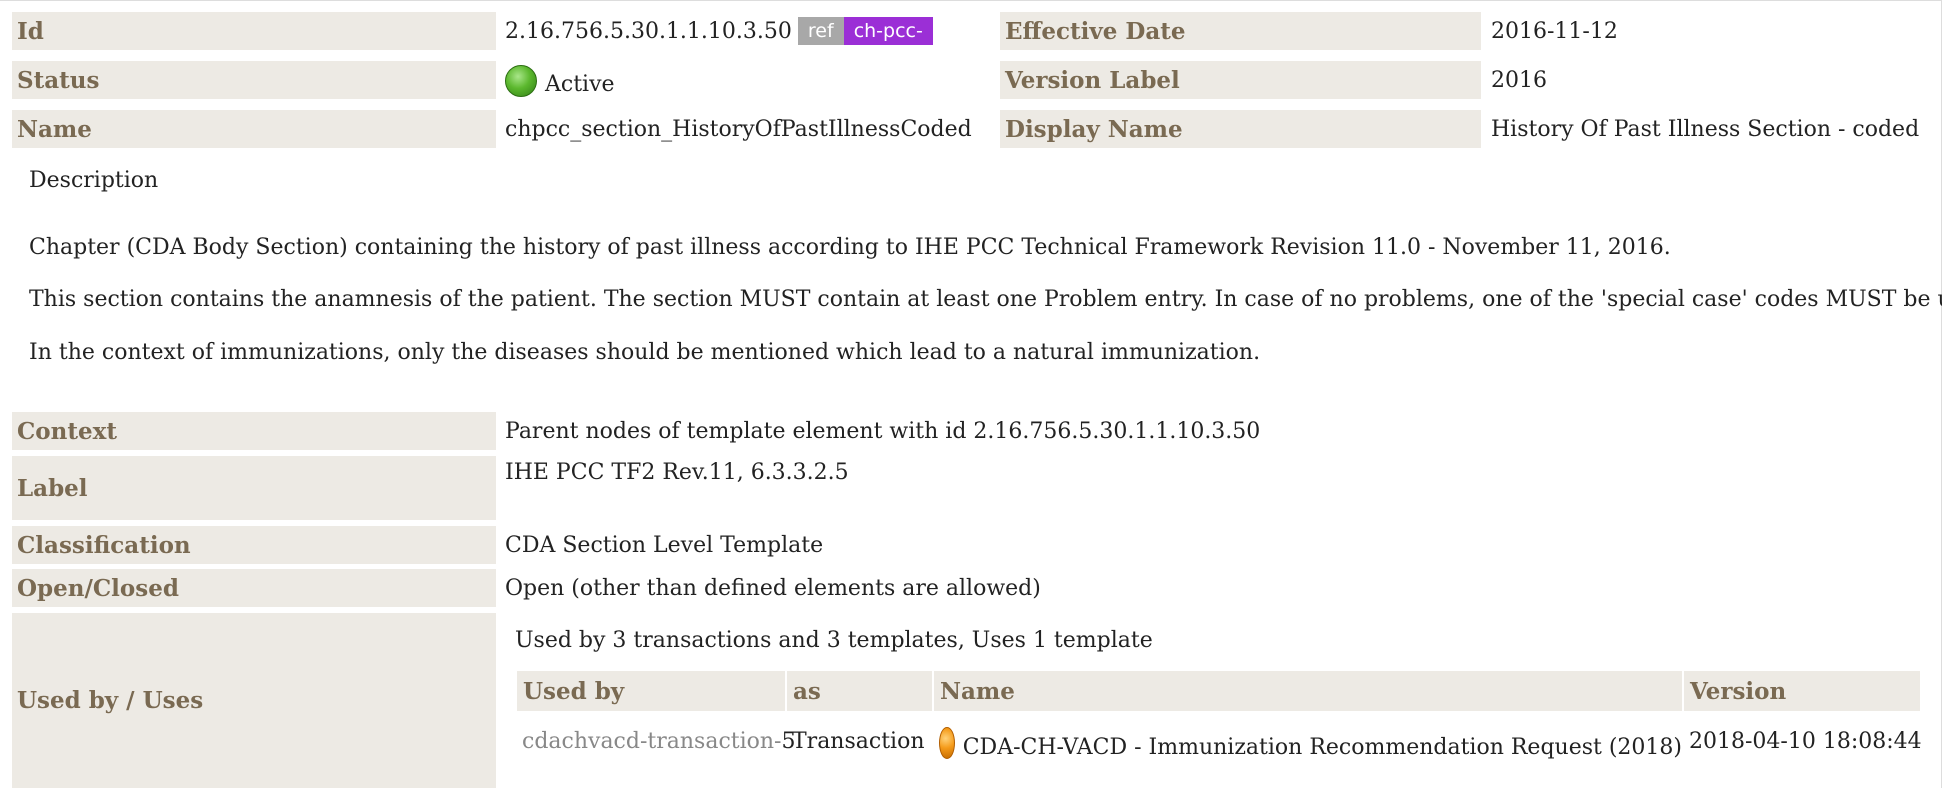 The width and height of the screenshot is (1942, 788). Describe the element at coordinates (254, 80) in the screenshot. I see `status-label: Status` at that location.